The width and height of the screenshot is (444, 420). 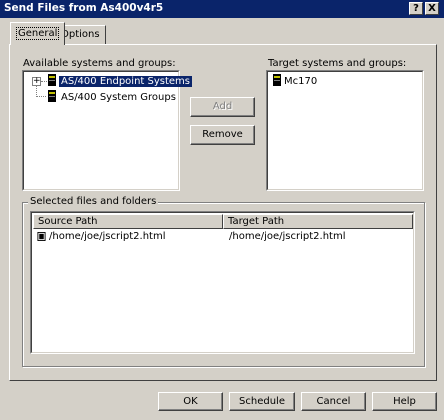 I want to click on tree-item-endpoint-systems: AS/400 Endpoint Systems, so click(x=126, y=82).